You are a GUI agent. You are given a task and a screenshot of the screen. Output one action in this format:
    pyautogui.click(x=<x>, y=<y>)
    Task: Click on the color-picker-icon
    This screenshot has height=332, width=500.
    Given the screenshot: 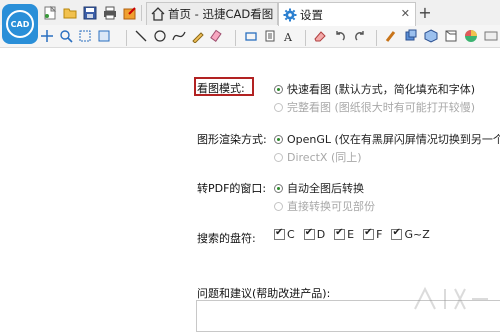 What is the action you would take?
    pyautogui.click(x=471, y=36)
    